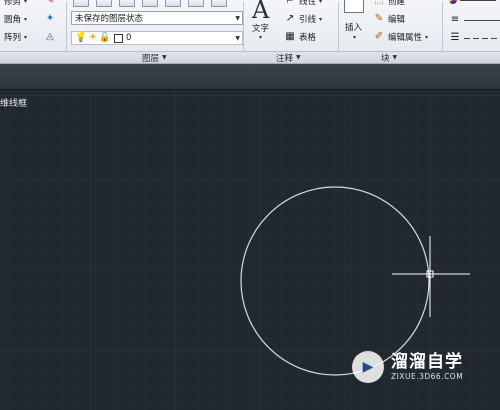 This screenshot has height=410, width=500. I want to click on layer-match-icon, so click(104, 3).